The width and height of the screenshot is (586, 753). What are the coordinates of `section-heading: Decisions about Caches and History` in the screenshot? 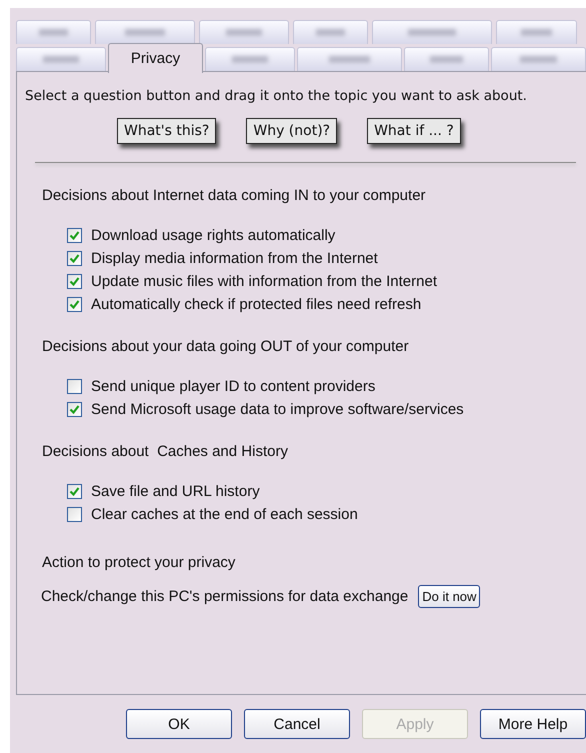 It's located at (165, 451).